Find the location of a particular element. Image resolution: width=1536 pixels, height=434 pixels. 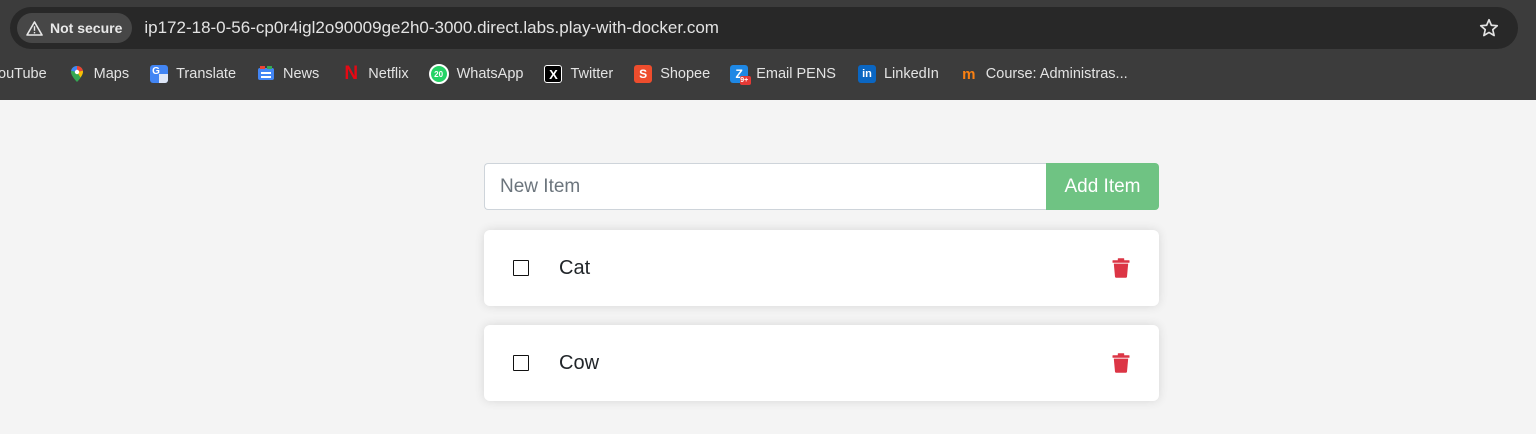

bookmark-label: WhatsApp is located at coordinates (490, 74).